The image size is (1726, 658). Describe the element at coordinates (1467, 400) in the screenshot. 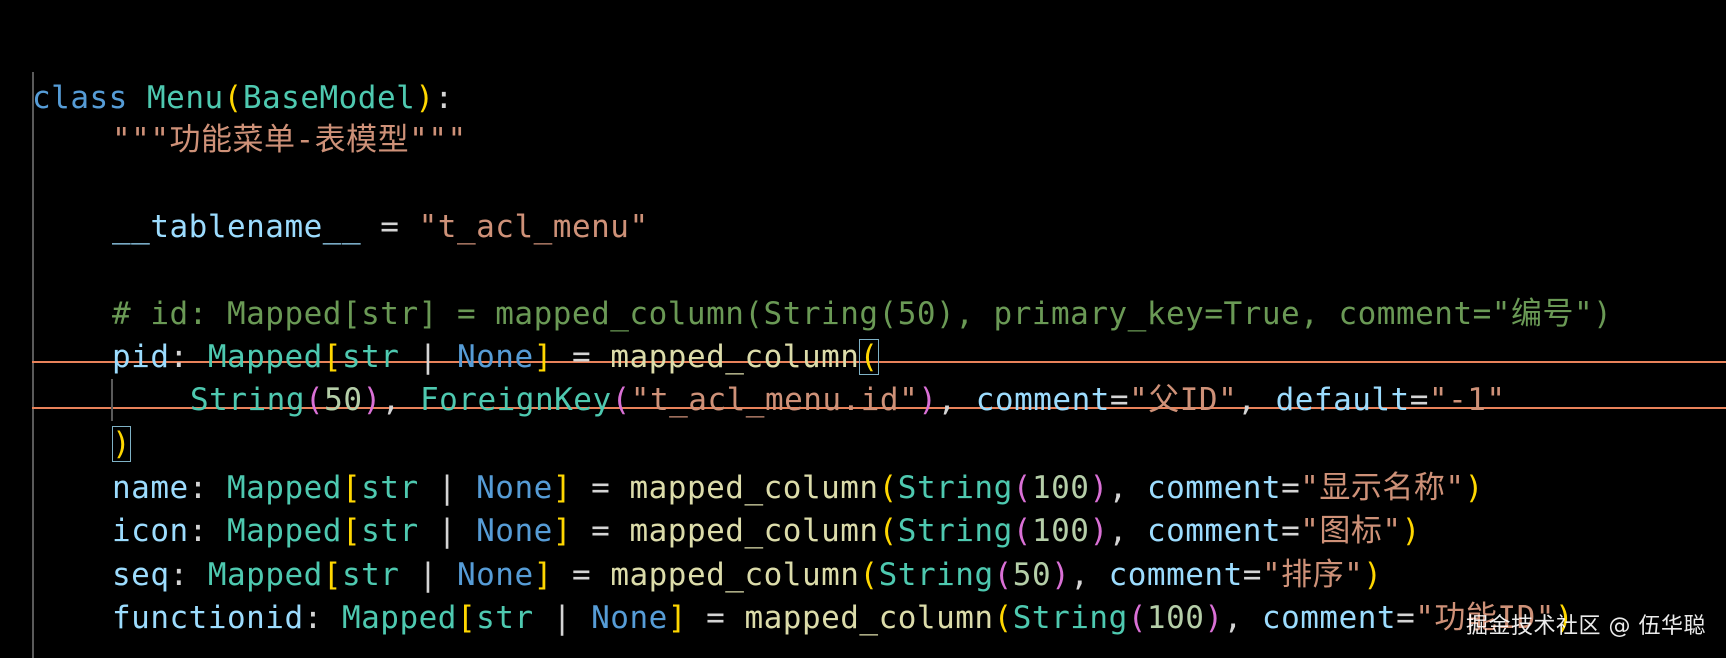

I see `string-literal: "-1"` at that location.